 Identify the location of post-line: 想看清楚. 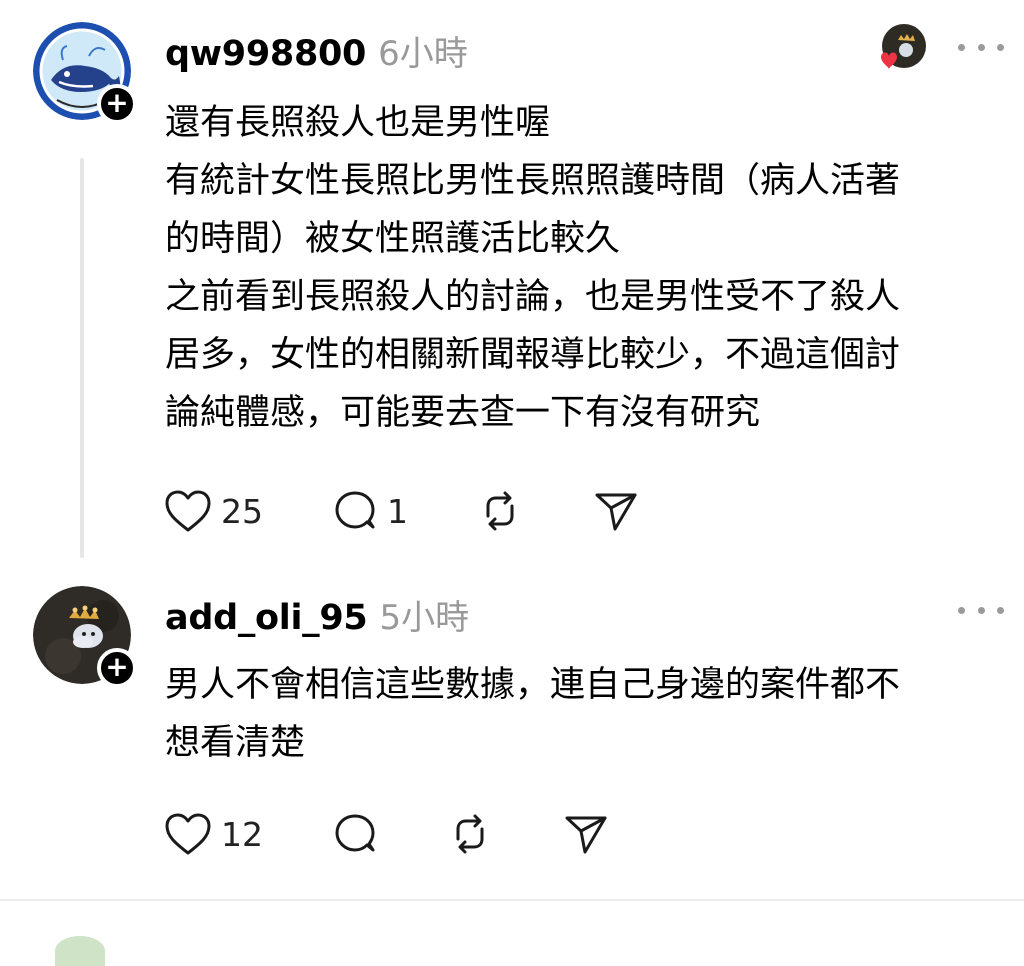
(235, 743).